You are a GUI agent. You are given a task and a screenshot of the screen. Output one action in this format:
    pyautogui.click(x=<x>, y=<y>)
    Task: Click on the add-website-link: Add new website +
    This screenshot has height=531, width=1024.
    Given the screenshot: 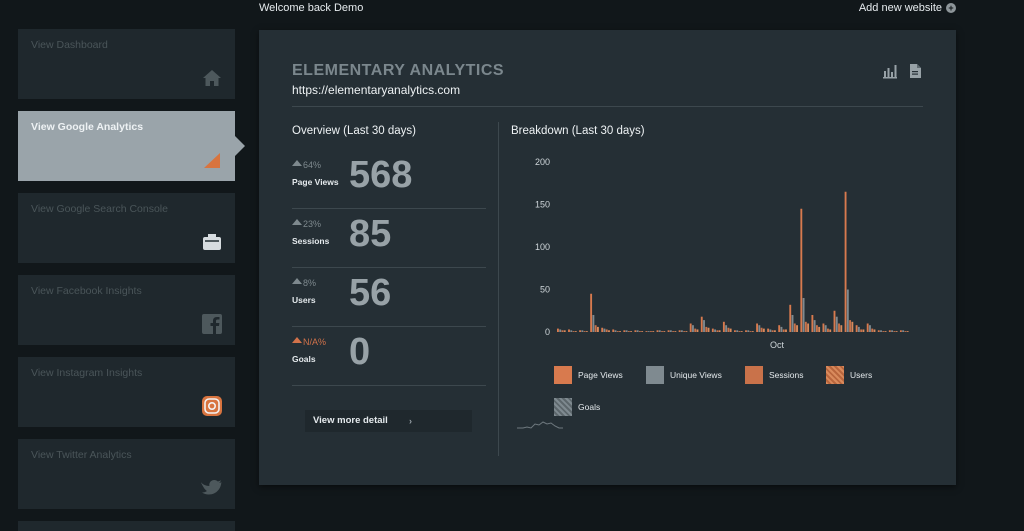 What is the action you would take?
    pyautogui.click(x=907, y=8)
    